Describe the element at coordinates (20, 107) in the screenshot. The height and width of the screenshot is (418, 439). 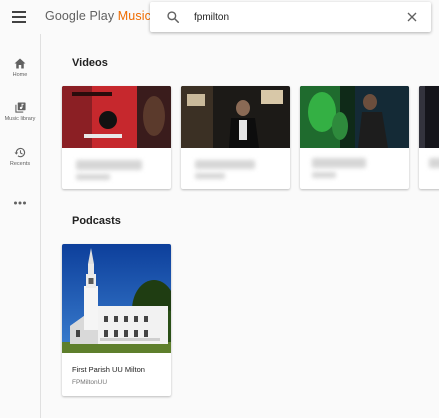
I see `music-library-icon` at that location.